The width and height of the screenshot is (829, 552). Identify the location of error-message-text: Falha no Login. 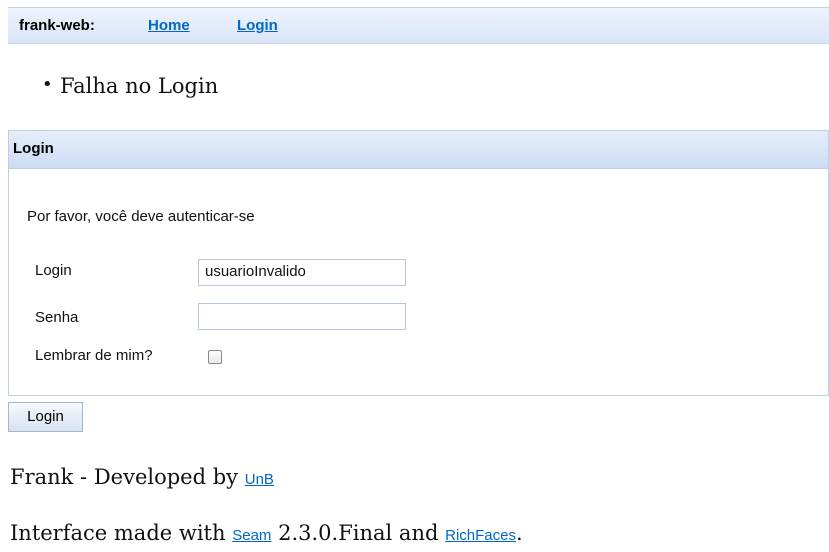
(139, 86).